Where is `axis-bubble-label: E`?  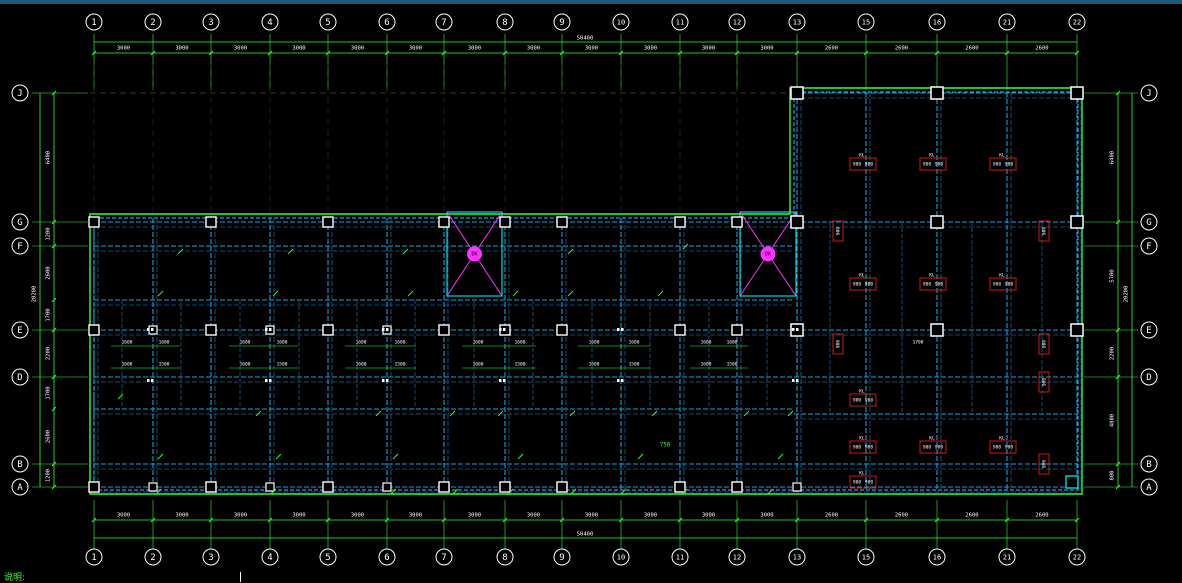 axis-bubble-label: E is located at coordinates (1148, 331).